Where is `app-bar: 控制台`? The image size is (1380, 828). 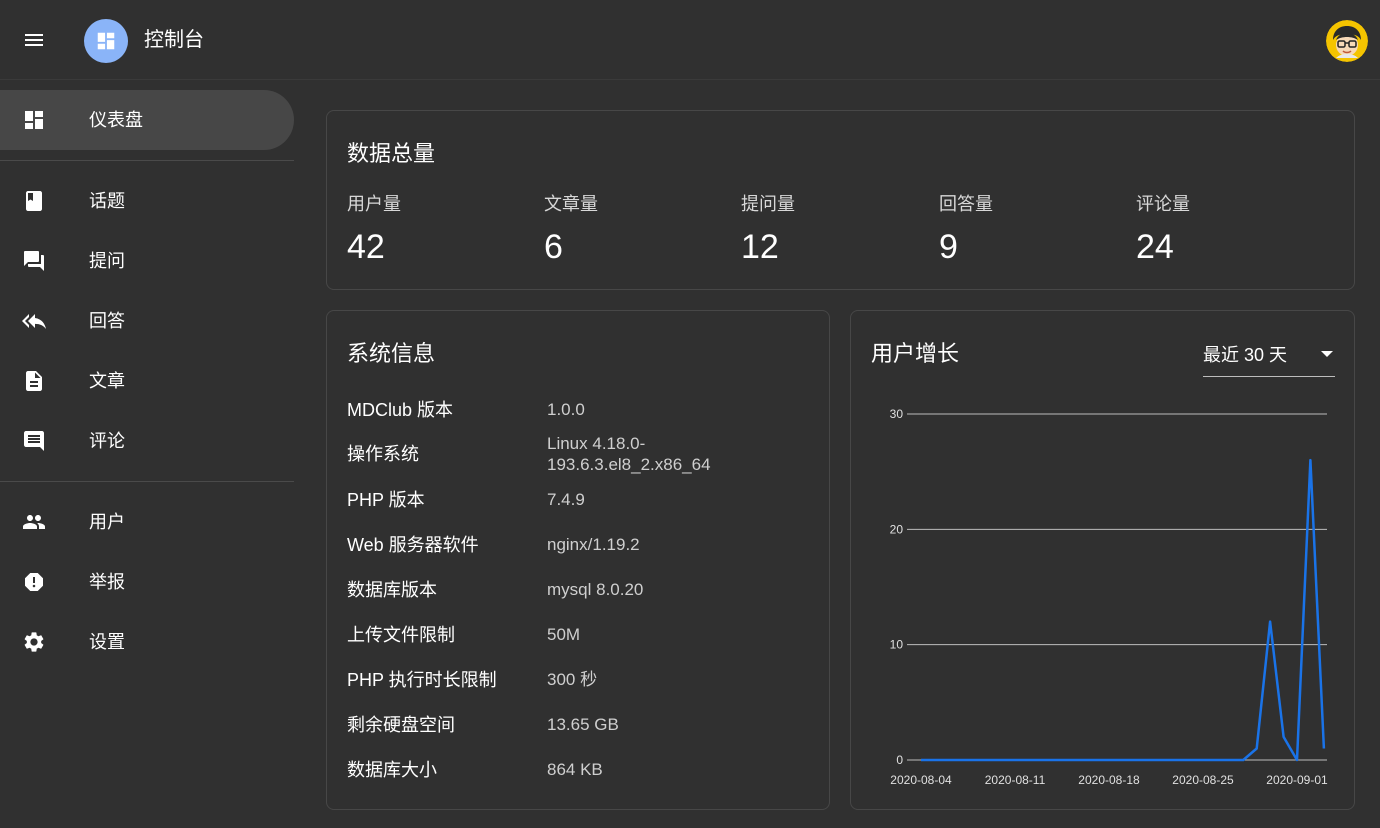
app-bar: 控制台 is located at coordinates (690, 40).